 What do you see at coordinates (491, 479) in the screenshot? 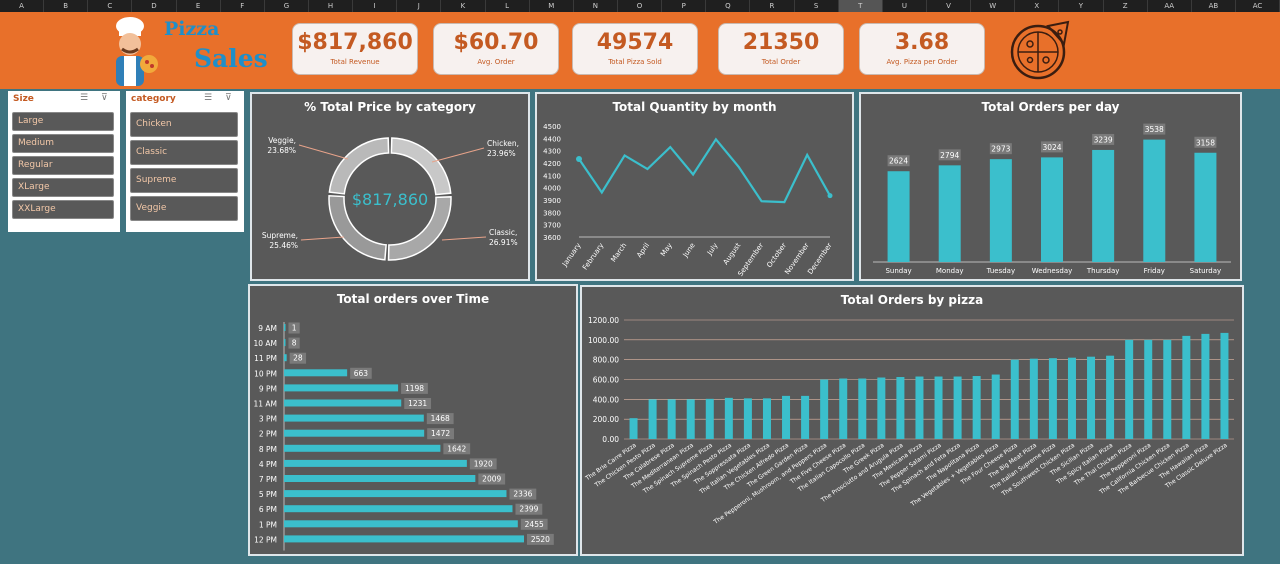
I see `time-bar-value: 2009` at bounding box center [491, 479].